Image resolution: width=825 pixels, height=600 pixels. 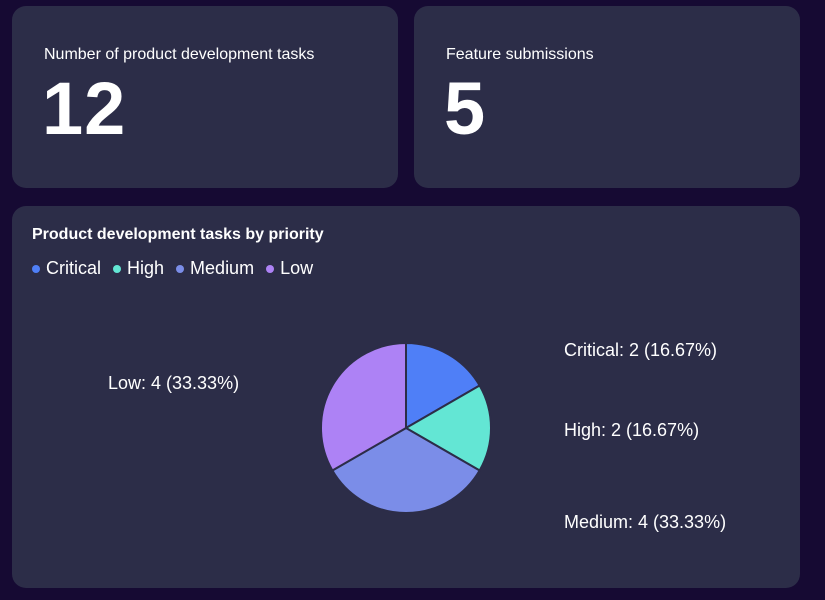 What do you see at coordinates (84, 108) in the screenshot?
I see `tasks-count-value: 12` at bounding box center [84, 108].